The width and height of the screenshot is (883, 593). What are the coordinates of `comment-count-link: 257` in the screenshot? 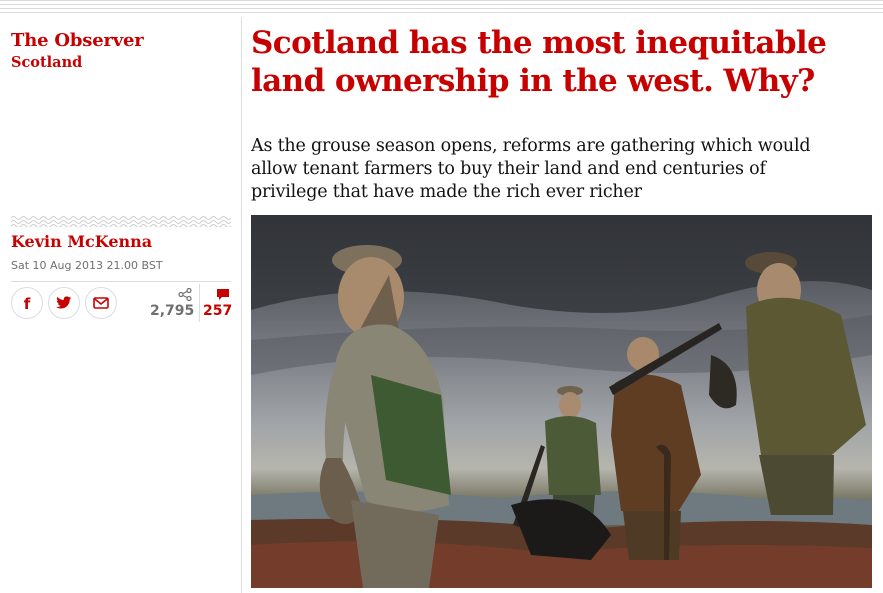 It's located at (217, 311).